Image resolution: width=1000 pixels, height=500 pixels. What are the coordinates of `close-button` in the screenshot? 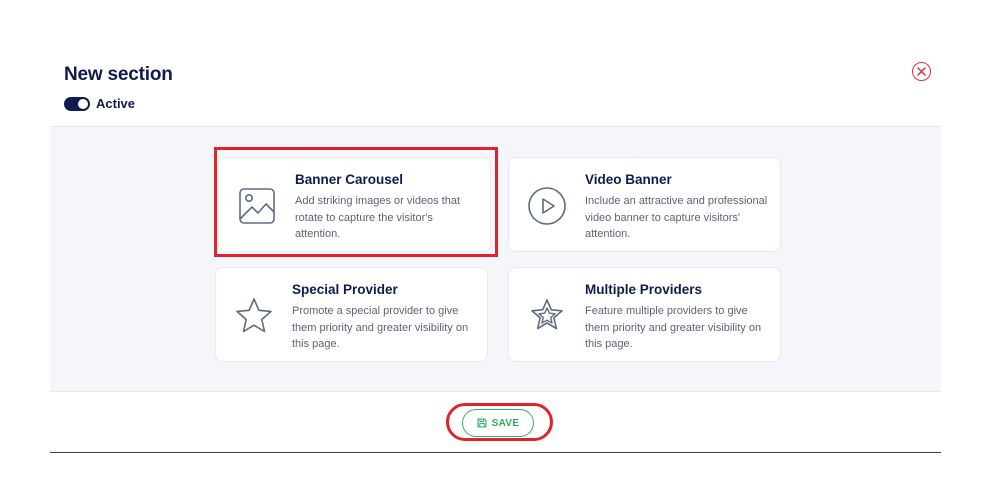 It's located at (921, 71).